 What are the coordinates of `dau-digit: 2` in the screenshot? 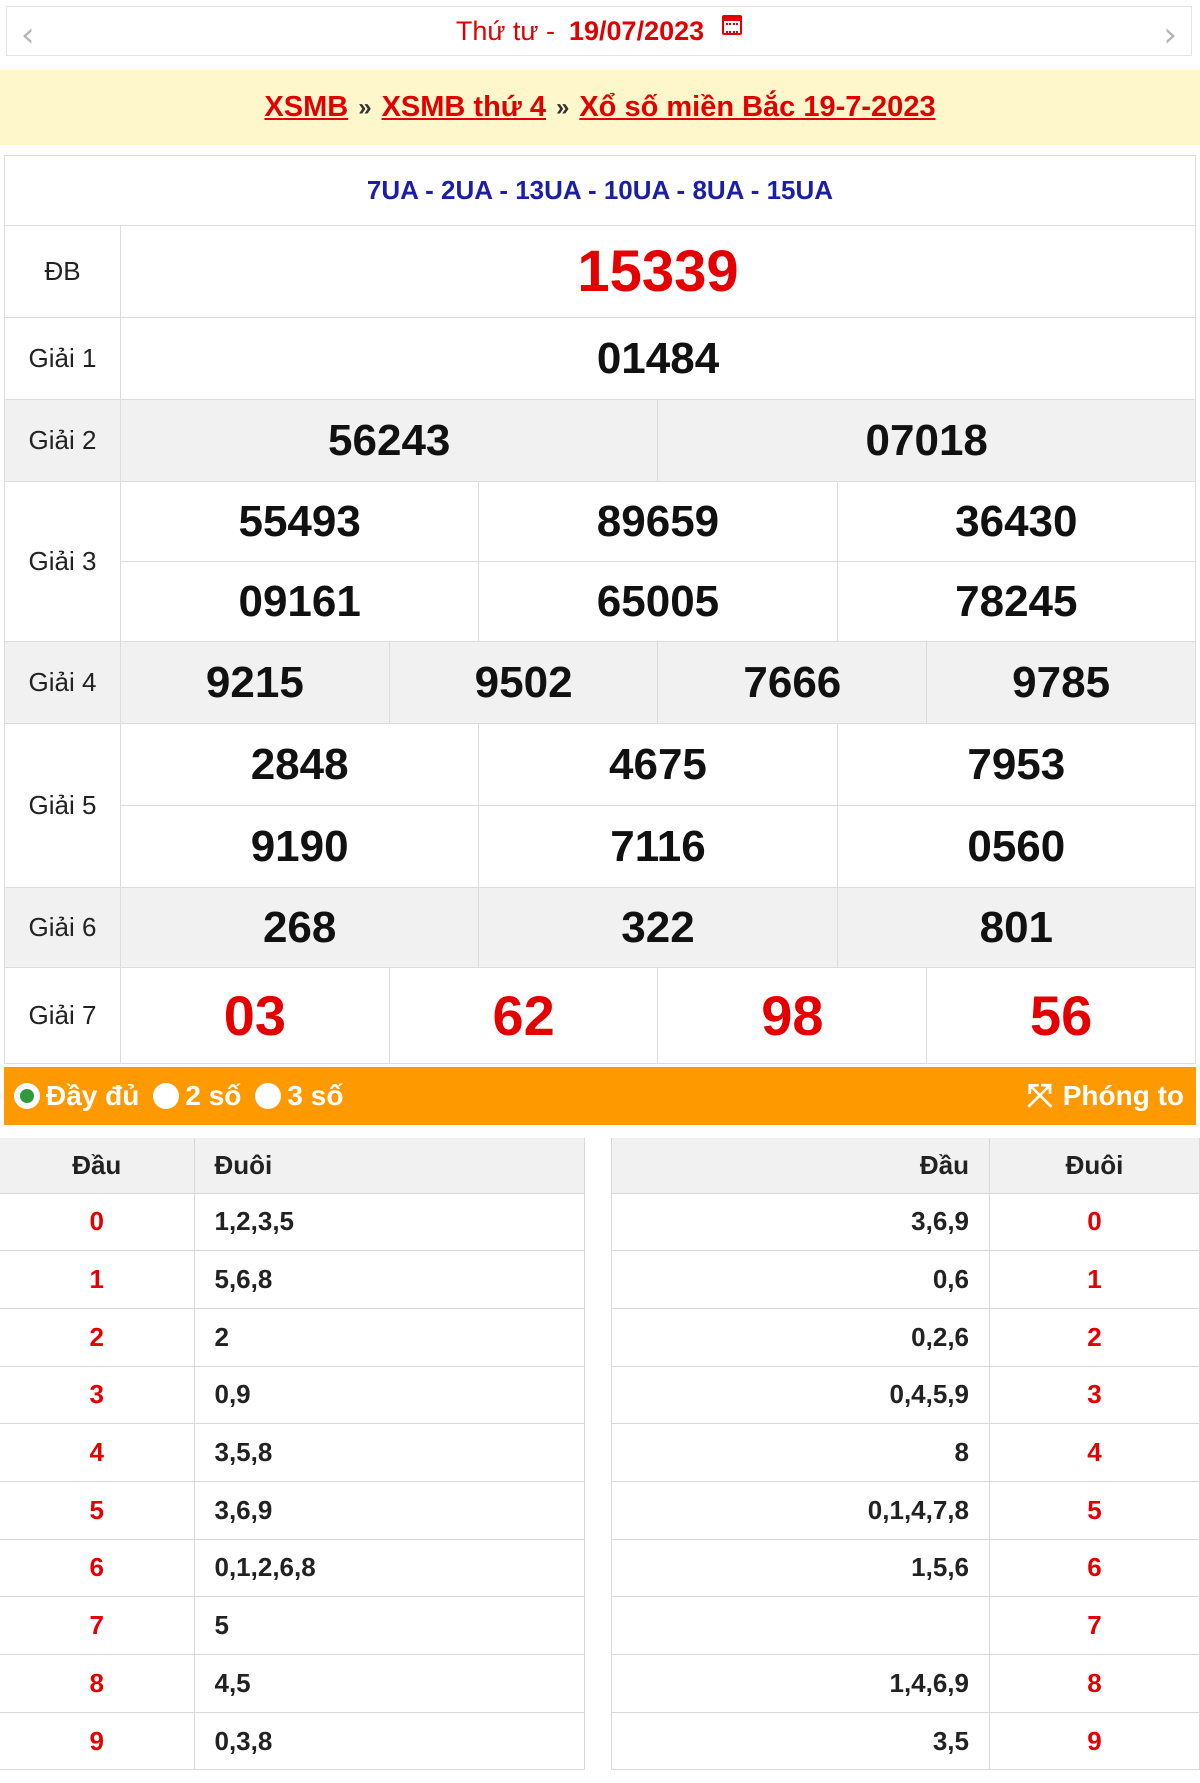 It's located at (97, 1337).